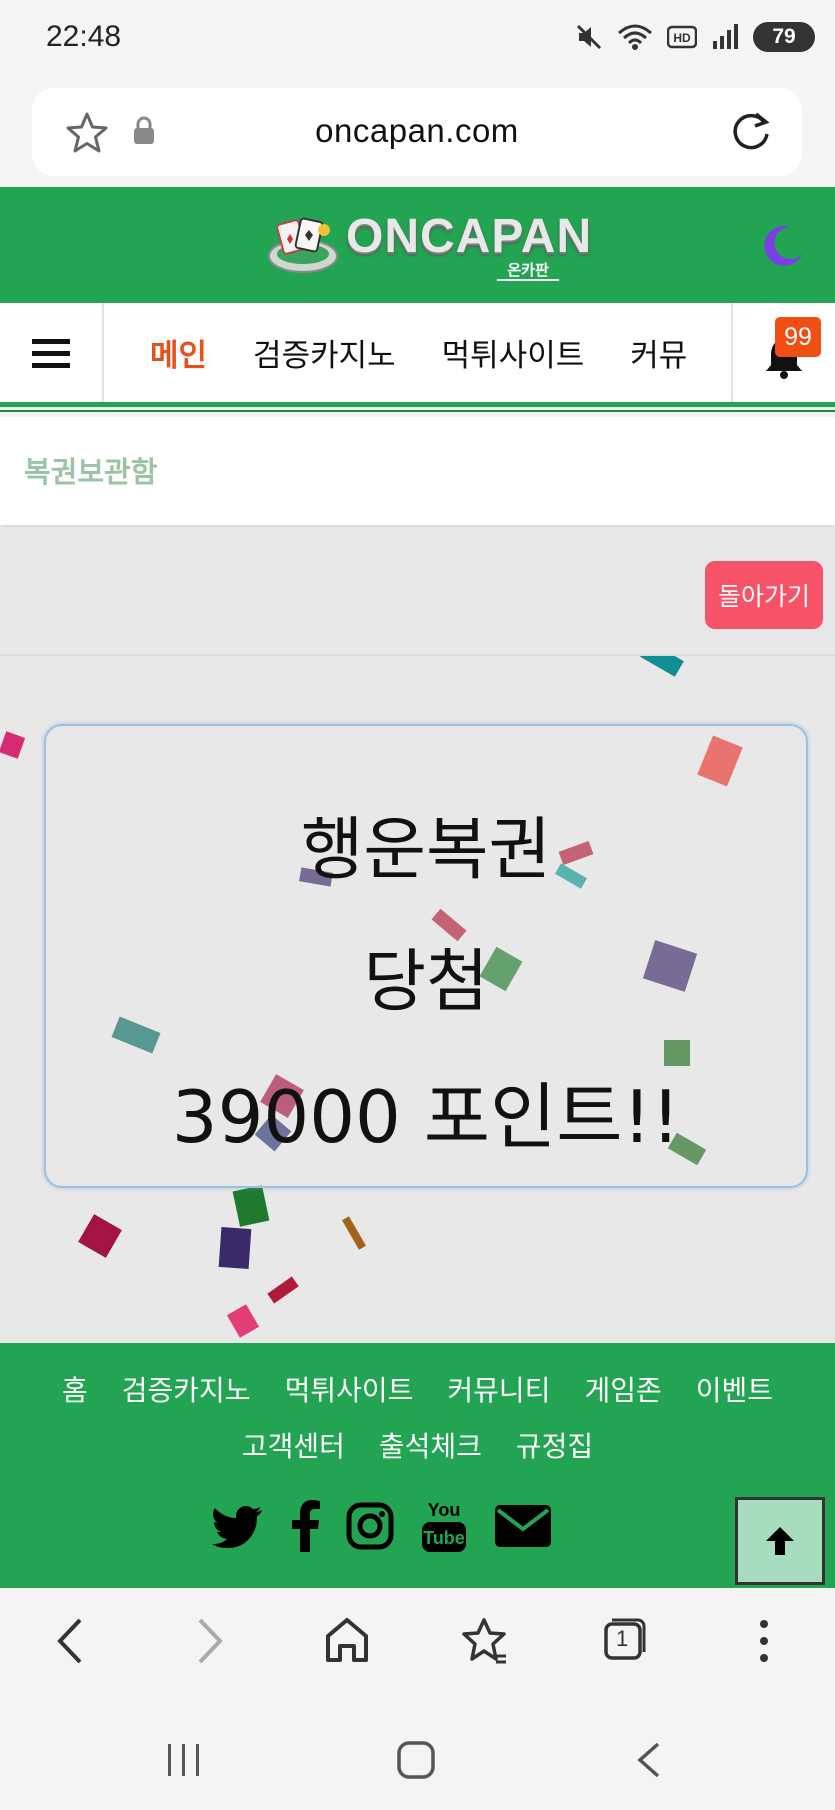 This screenshot has height=1810, width=835. What do you see at coordinates (430, 1445) in the screenshot?
I see `footer-link-attendance: 출석체크` at bounding box center [430, 1445].